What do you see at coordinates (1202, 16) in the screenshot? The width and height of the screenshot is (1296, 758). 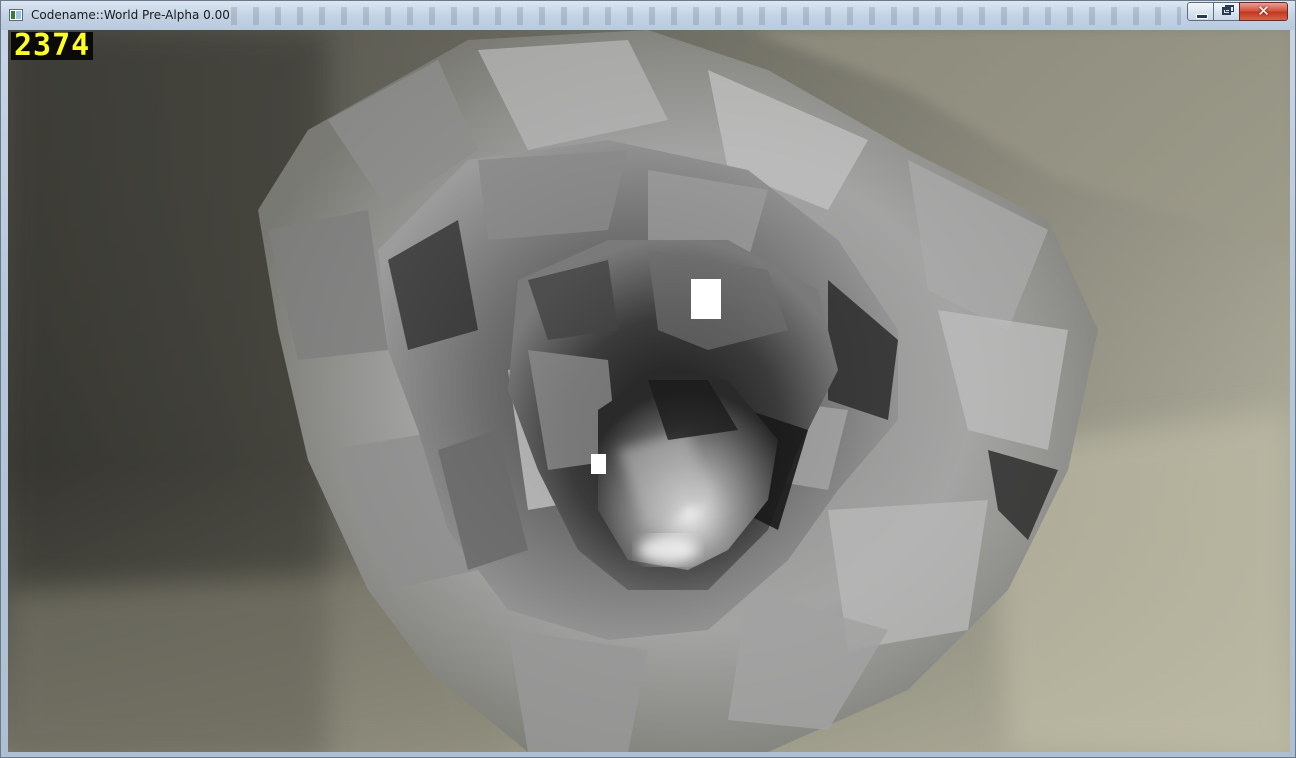 I see `minimize-icon` at bounding box center [1202, 16].